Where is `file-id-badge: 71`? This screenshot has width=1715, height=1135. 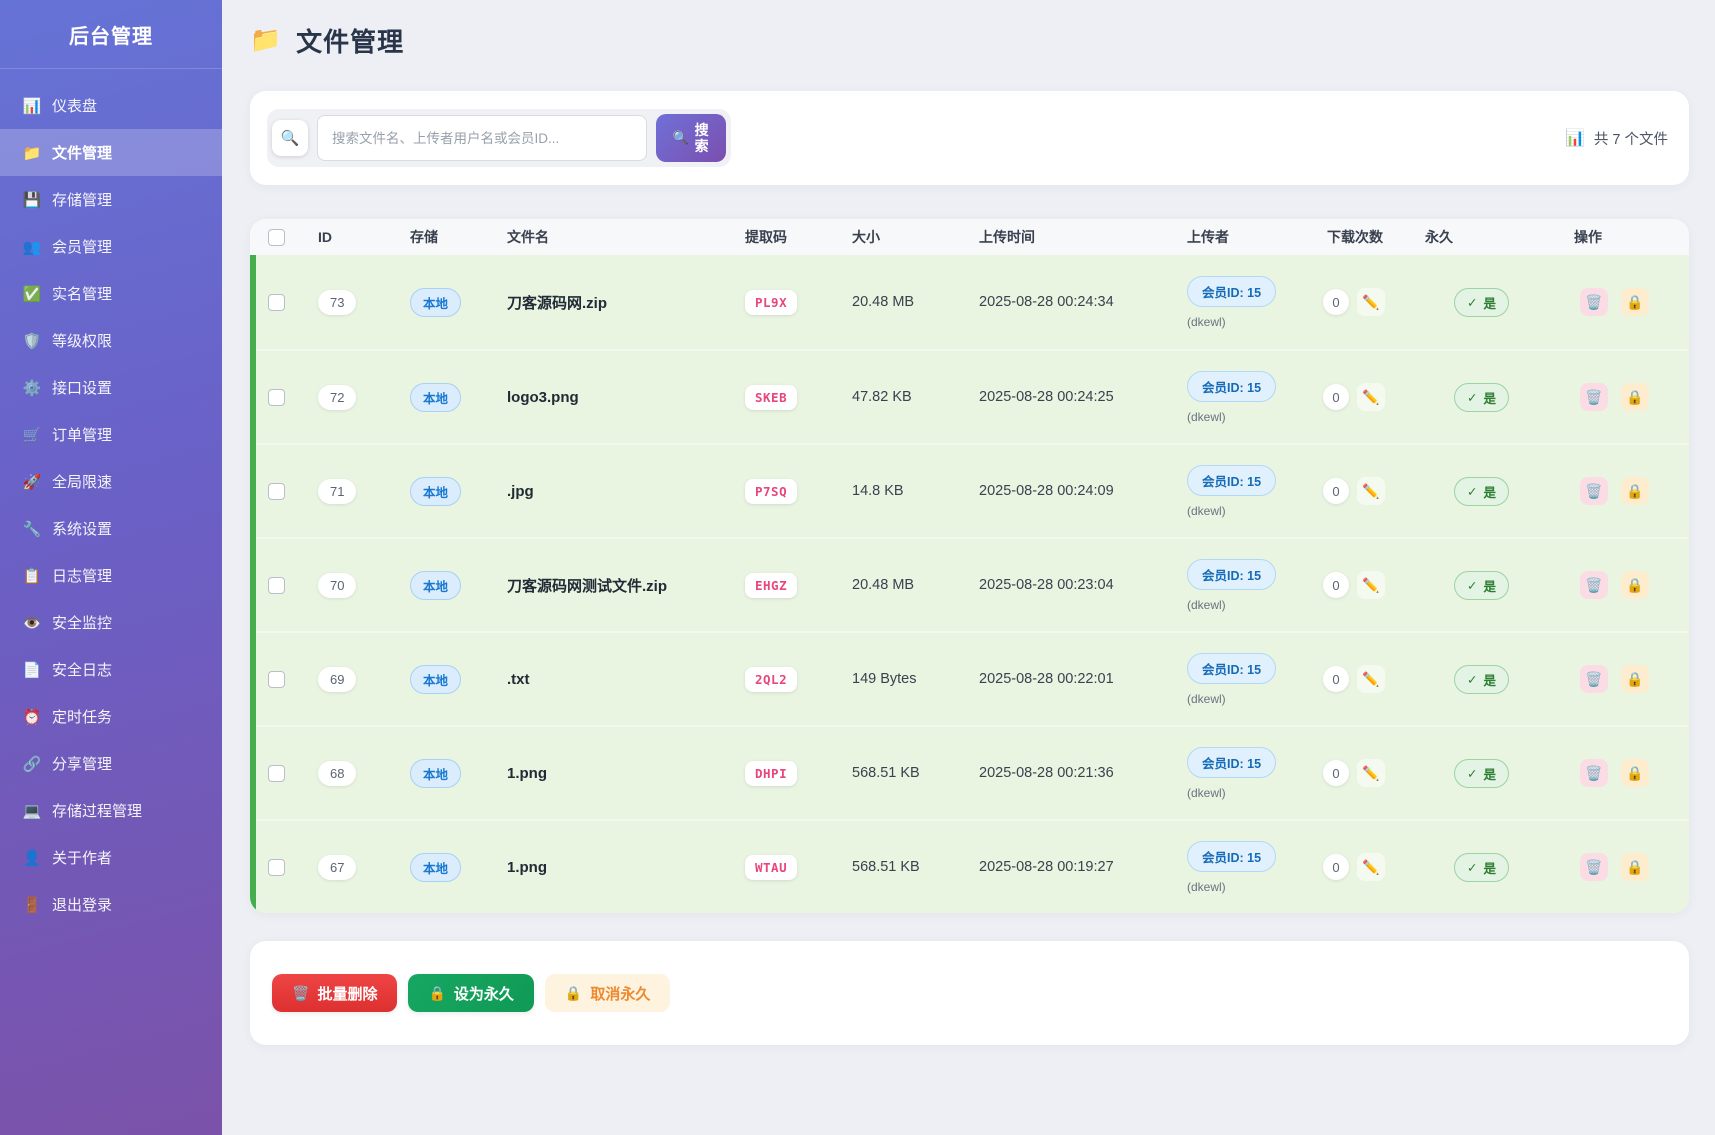
file-id-badge: 71 is located at coordinates (337, 491).